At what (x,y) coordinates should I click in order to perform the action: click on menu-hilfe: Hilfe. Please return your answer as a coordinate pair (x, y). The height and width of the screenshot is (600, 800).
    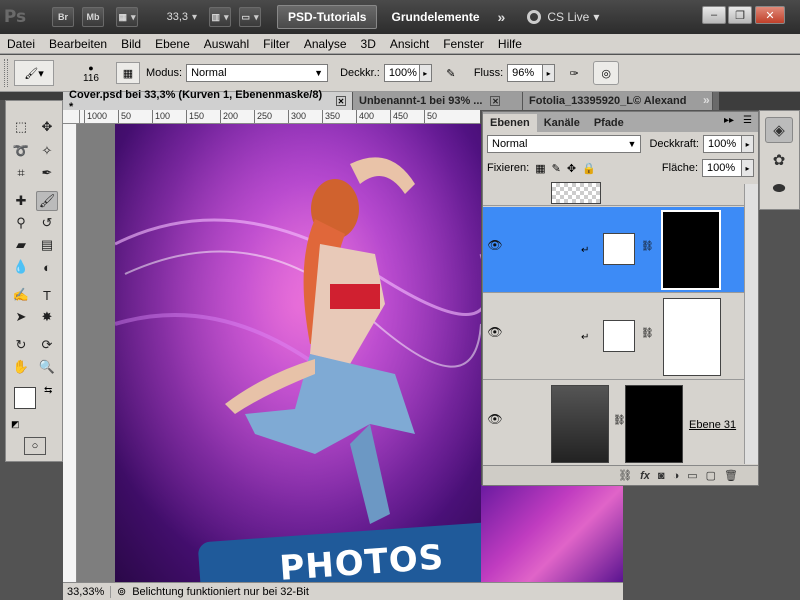
    Looking at the image, I should click on (510, 44).